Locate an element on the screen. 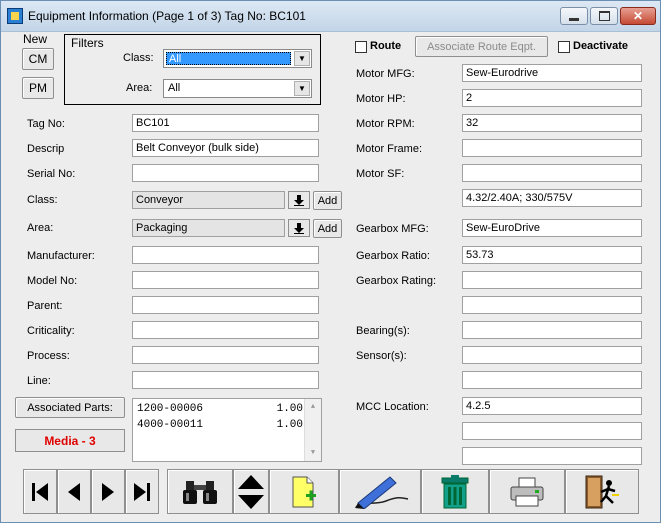 The image size is (661, 523). scroll-down-icon: ▼ is located at coordinates (313, 453).